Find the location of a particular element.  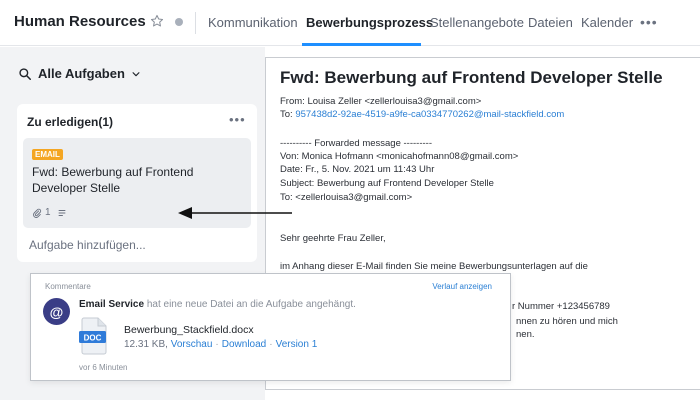

task-meta: 1 is located at coordinates (49, 212).